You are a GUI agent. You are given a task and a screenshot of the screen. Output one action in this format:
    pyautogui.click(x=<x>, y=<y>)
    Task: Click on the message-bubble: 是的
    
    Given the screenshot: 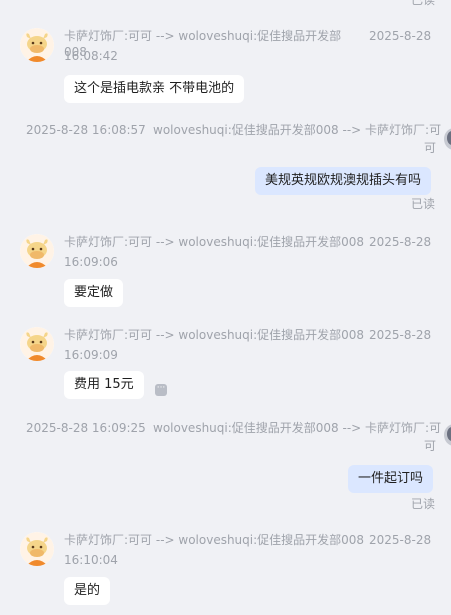 What is the action you would take?
    pyautogui.click(x=87, y=591)
    